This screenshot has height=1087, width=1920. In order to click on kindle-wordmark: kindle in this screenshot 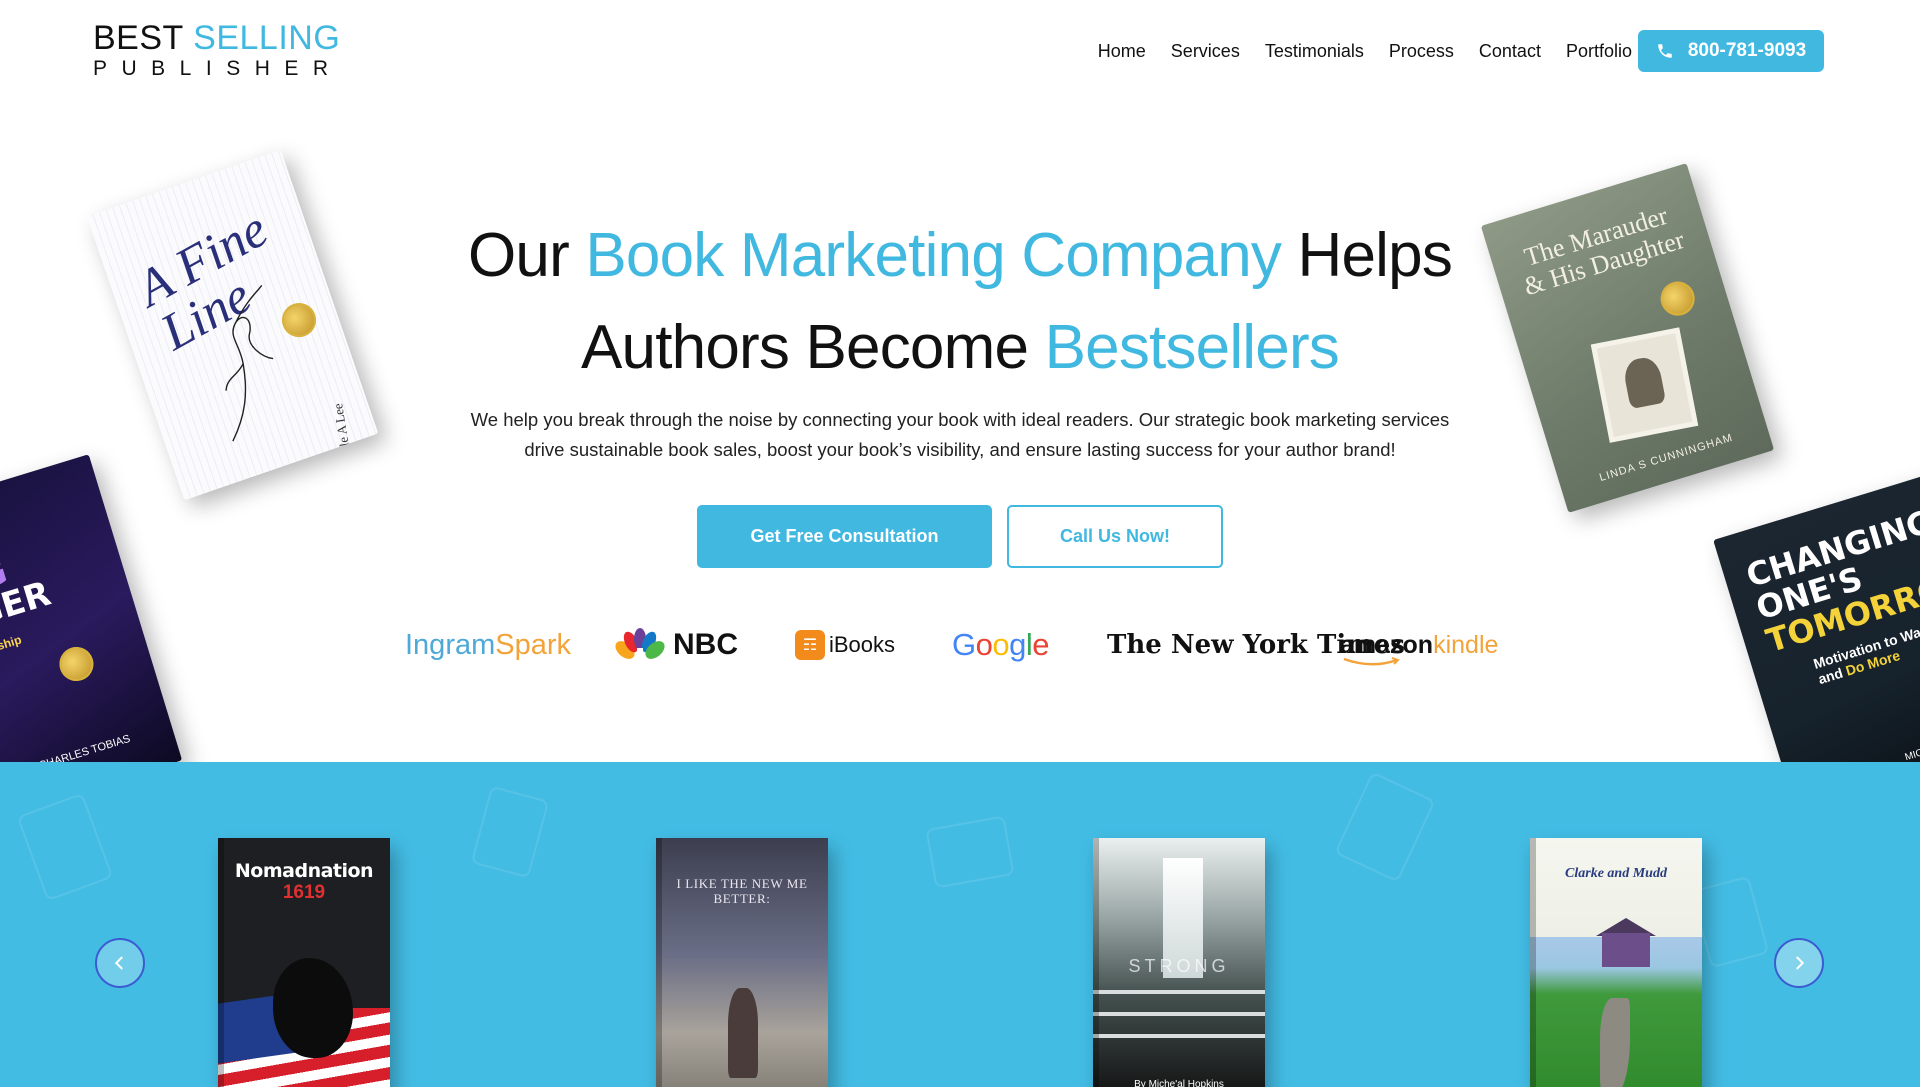, I will do `click(1466, 644)`.